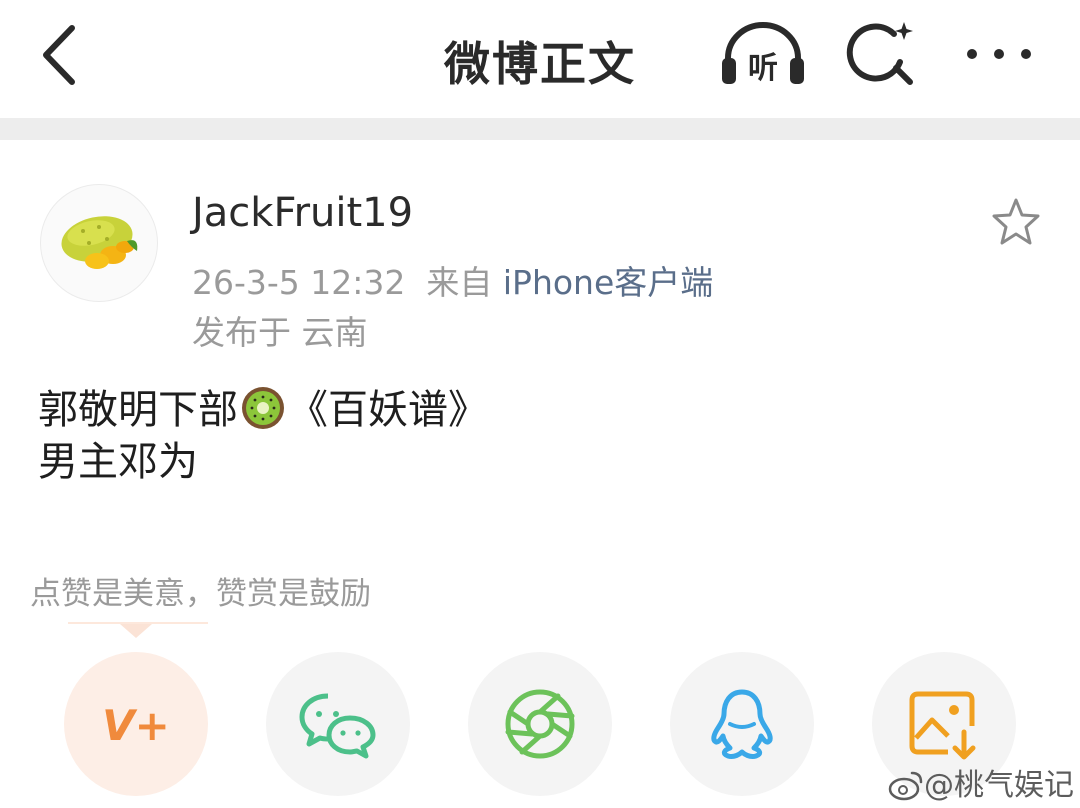 This screenshot has width=1080, height=808. What do you see at coordinates (302, 213) in the screenshot?
I see `username-link: JackFruit19` at bounding box center [302, 213].